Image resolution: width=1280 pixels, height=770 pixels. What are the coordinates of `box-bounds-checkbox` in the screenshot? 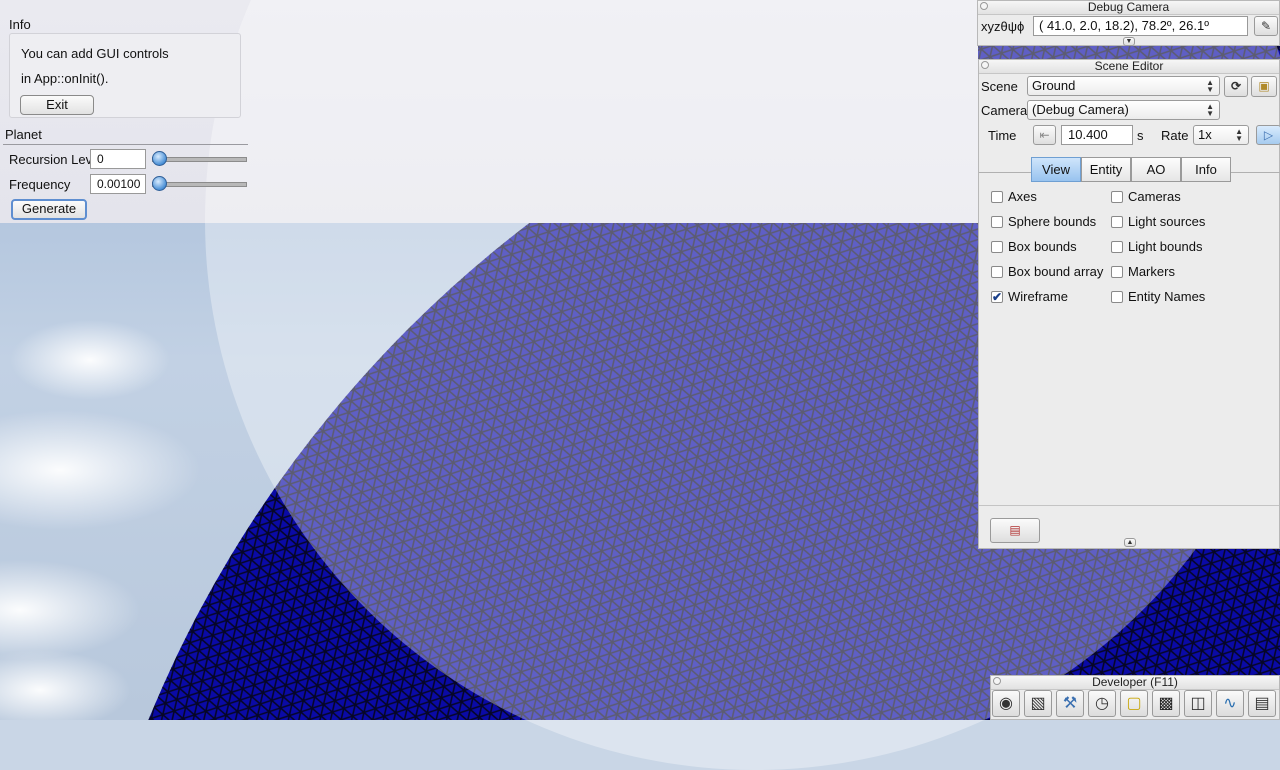 It's located at (997, 247).